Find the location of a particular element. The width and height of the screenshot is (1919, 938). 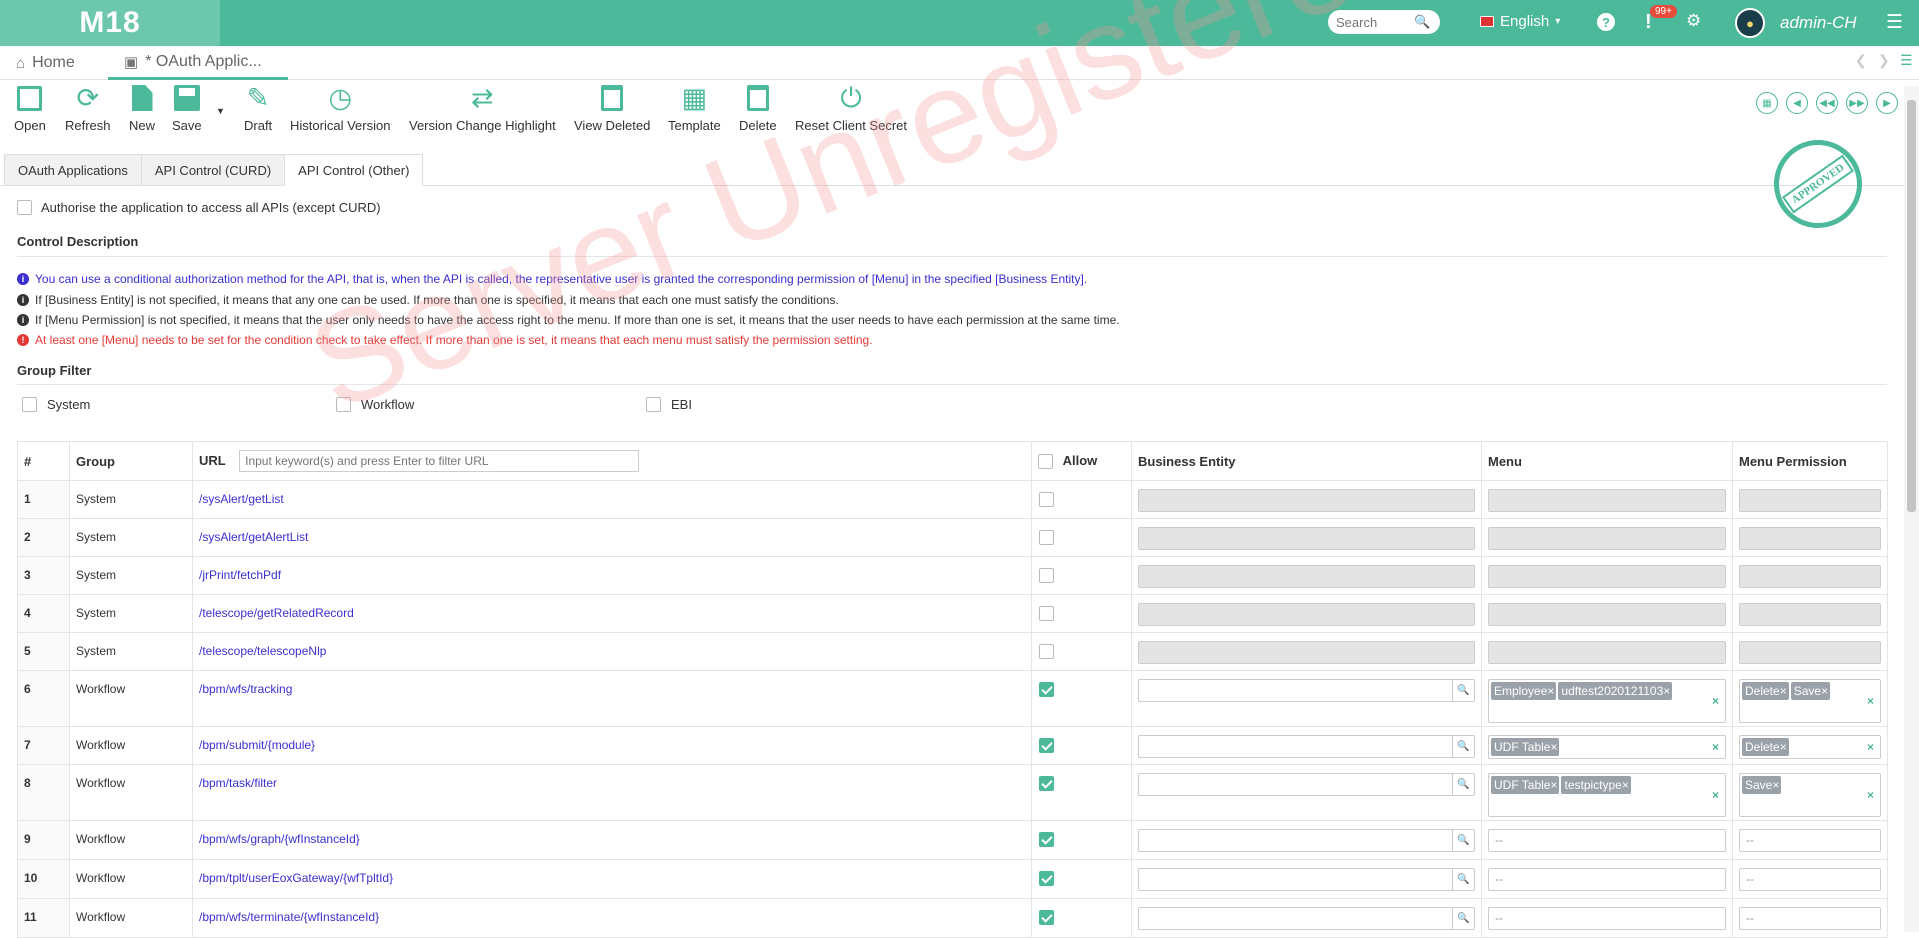

menu-icon: ☰ is located at coordinates (1894, 22).